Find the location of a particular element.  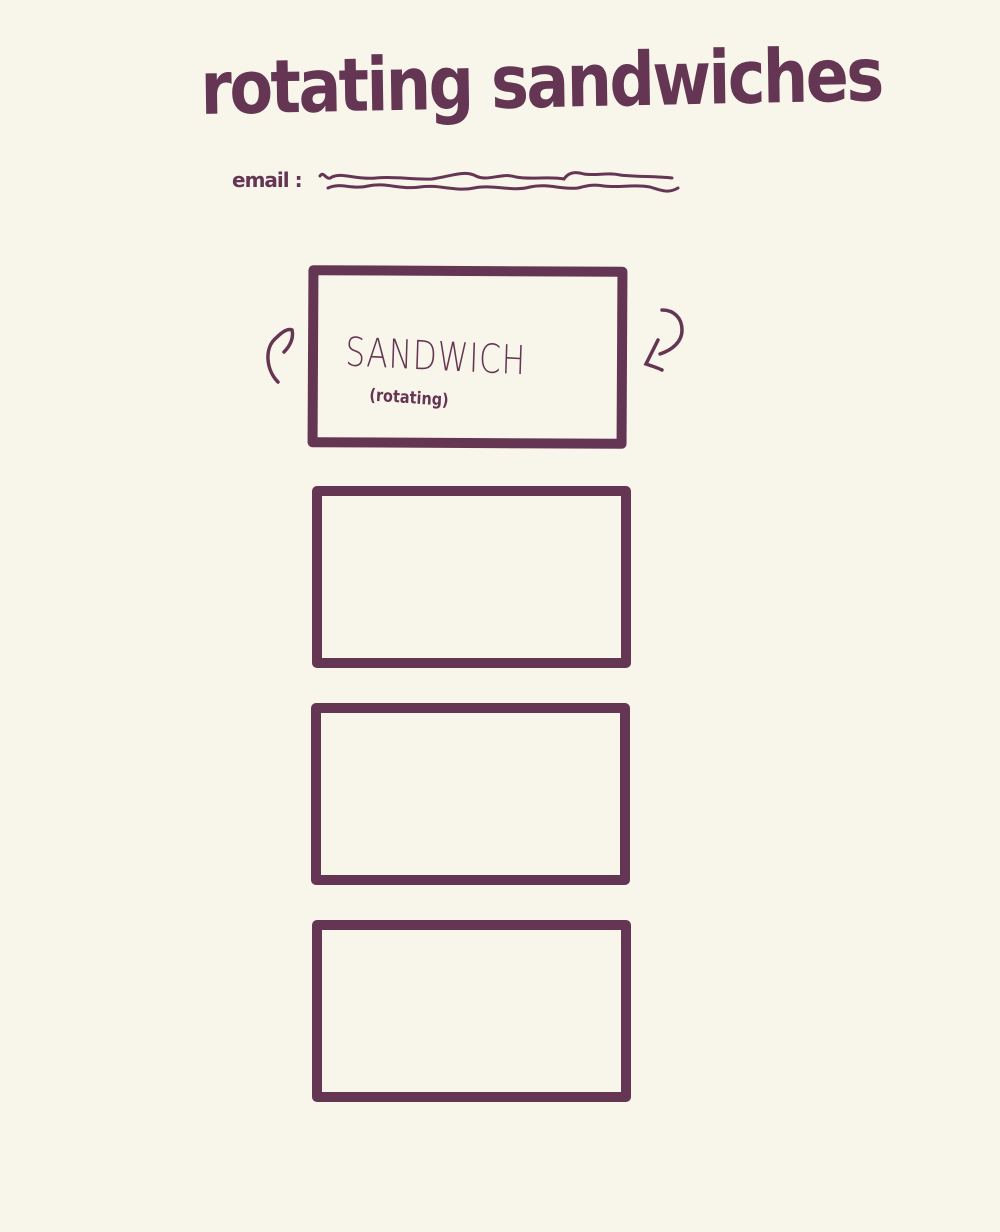

sandwich-card: SANDWICH (rotating) is located at coordinates (467, 357).